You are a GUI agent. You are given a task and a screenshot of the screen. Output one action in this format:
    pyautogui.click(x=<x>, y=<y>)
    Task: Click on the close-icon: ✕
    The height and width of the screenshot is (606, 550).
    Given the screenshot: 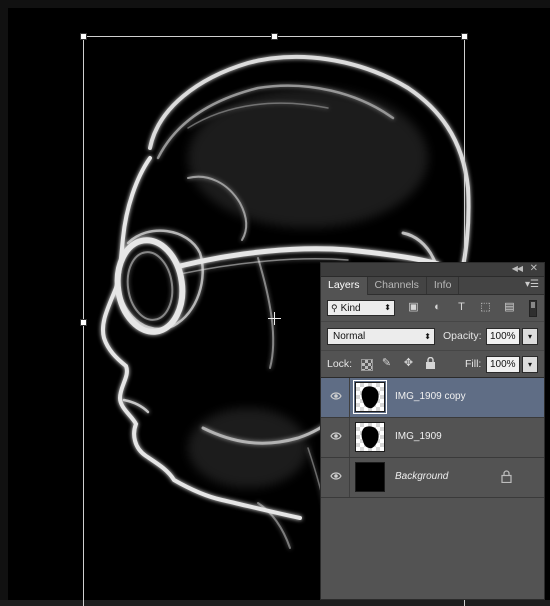 What is the action you would take?
    pyautogui.click(x=534, y=268)
    